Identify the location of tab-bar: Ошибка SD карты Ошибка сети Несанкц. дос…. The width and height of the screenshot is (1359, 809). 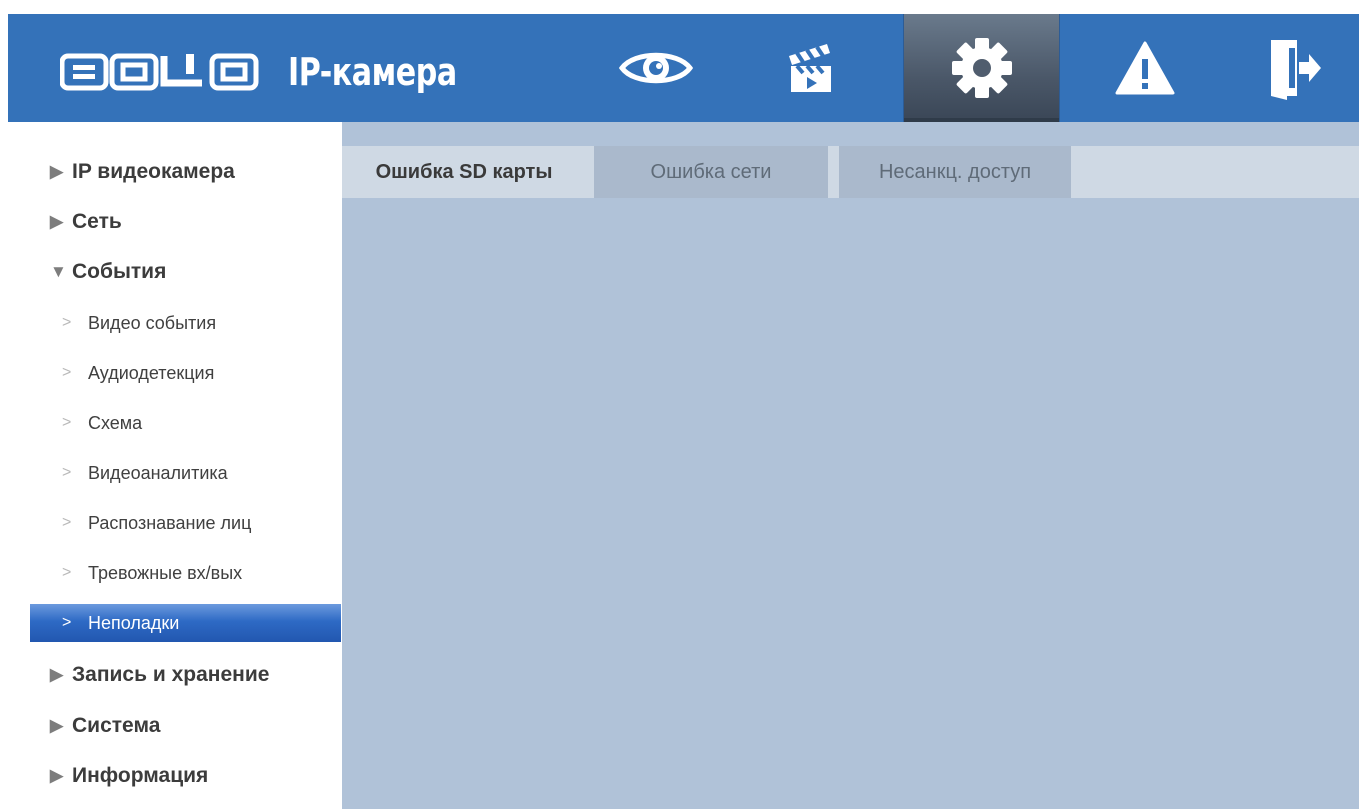
(850, 172).